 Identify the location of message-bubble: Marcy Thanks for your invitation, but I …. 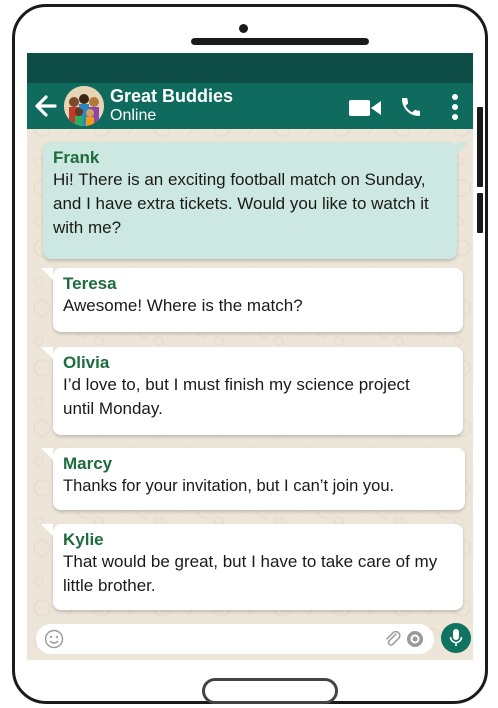
(253, 479).